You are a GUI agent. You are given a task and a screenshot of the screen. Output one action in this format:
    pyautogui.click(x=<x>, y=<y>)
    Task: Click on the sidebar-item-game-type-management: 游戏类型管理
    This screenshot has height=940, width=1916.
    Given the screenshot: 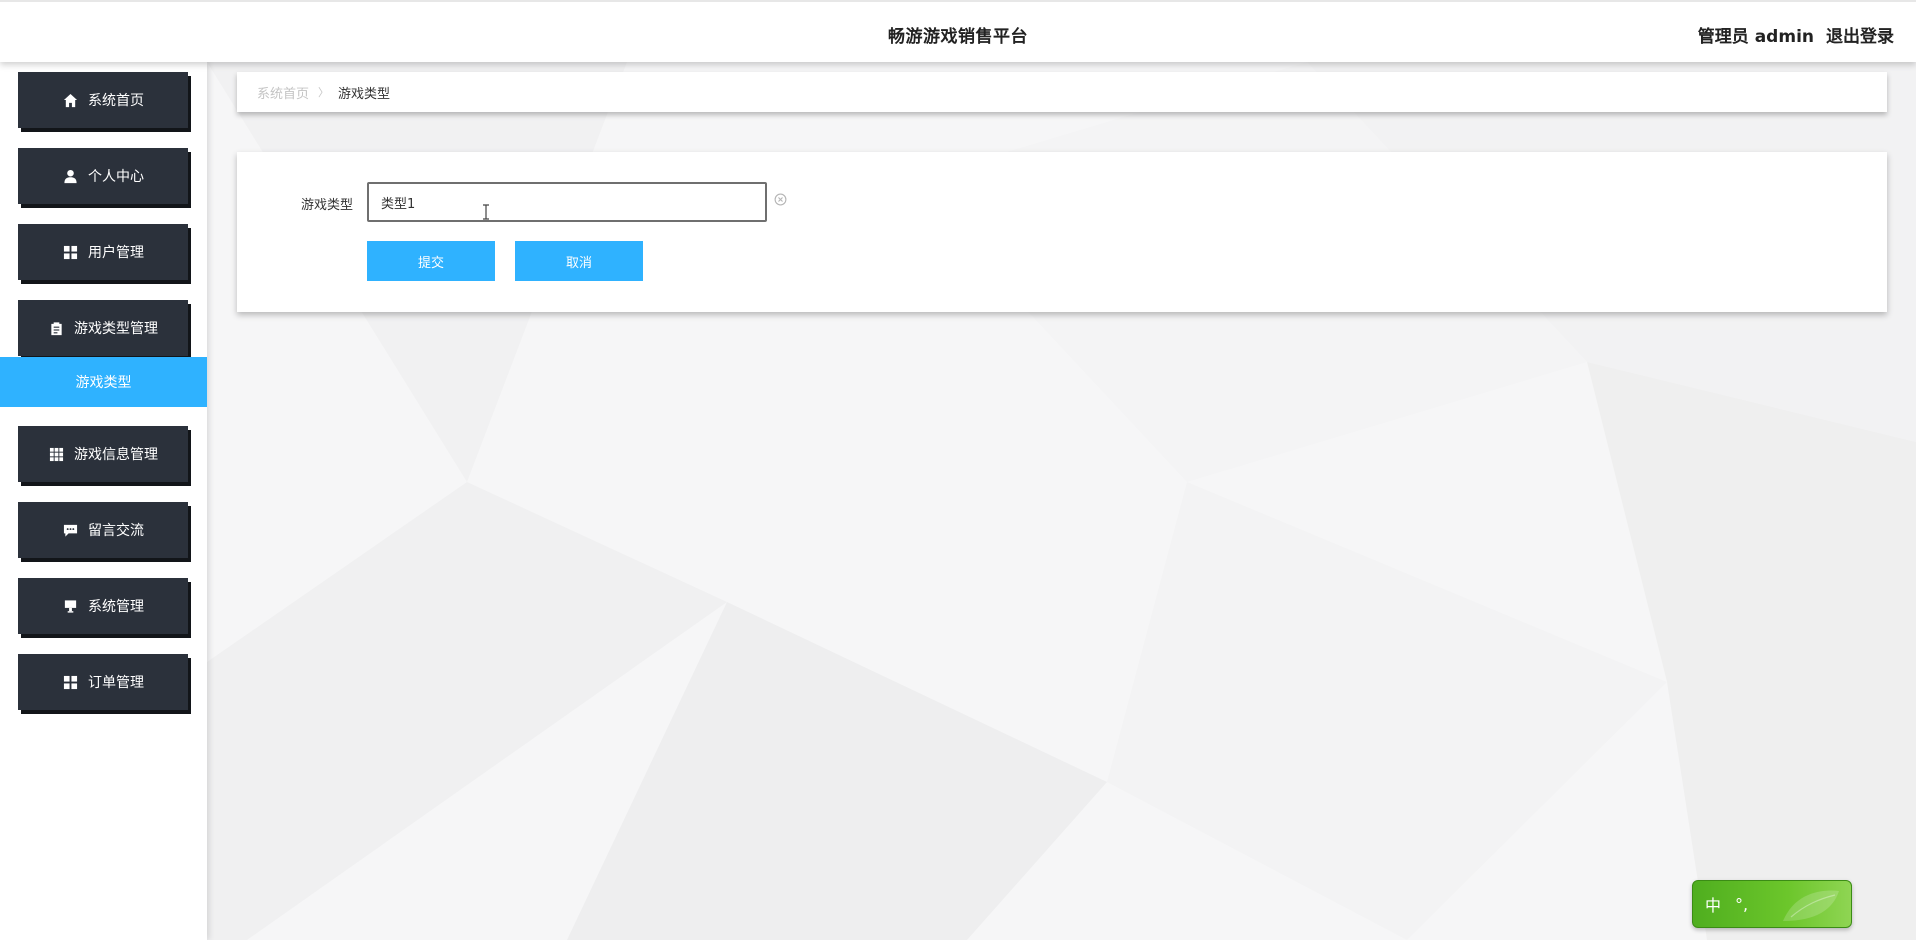 What is the action you would take?
    pyautogui.click(x=103, y=328)
    